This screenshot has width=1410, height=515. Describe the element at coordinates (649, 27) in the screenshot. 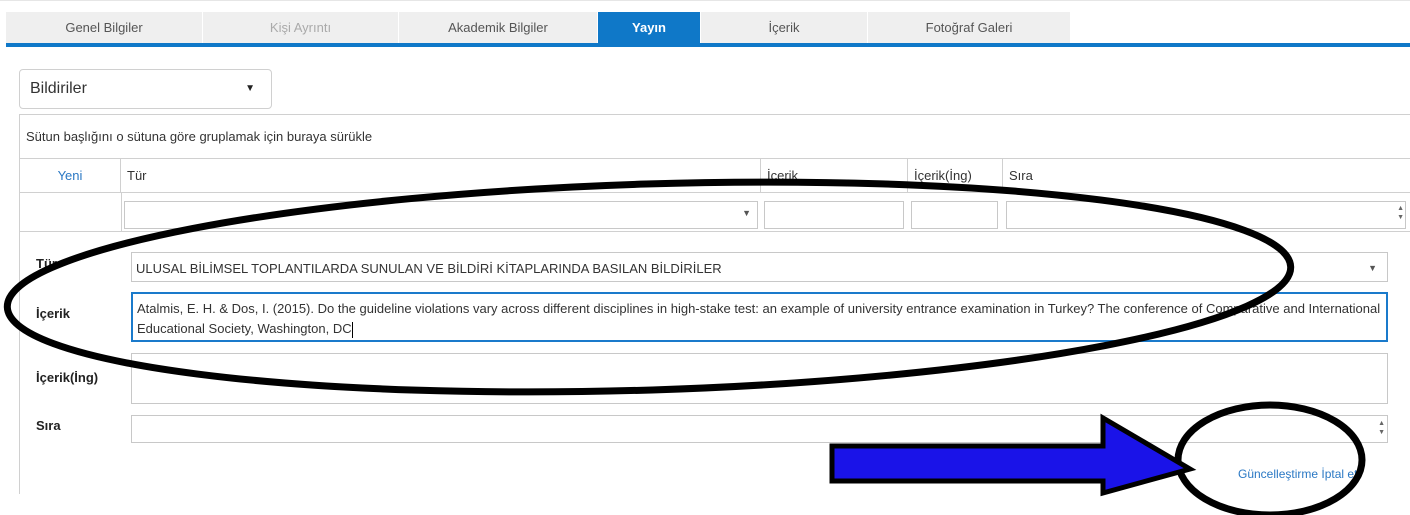

I see `tab-yayin: Yayın` at that location.